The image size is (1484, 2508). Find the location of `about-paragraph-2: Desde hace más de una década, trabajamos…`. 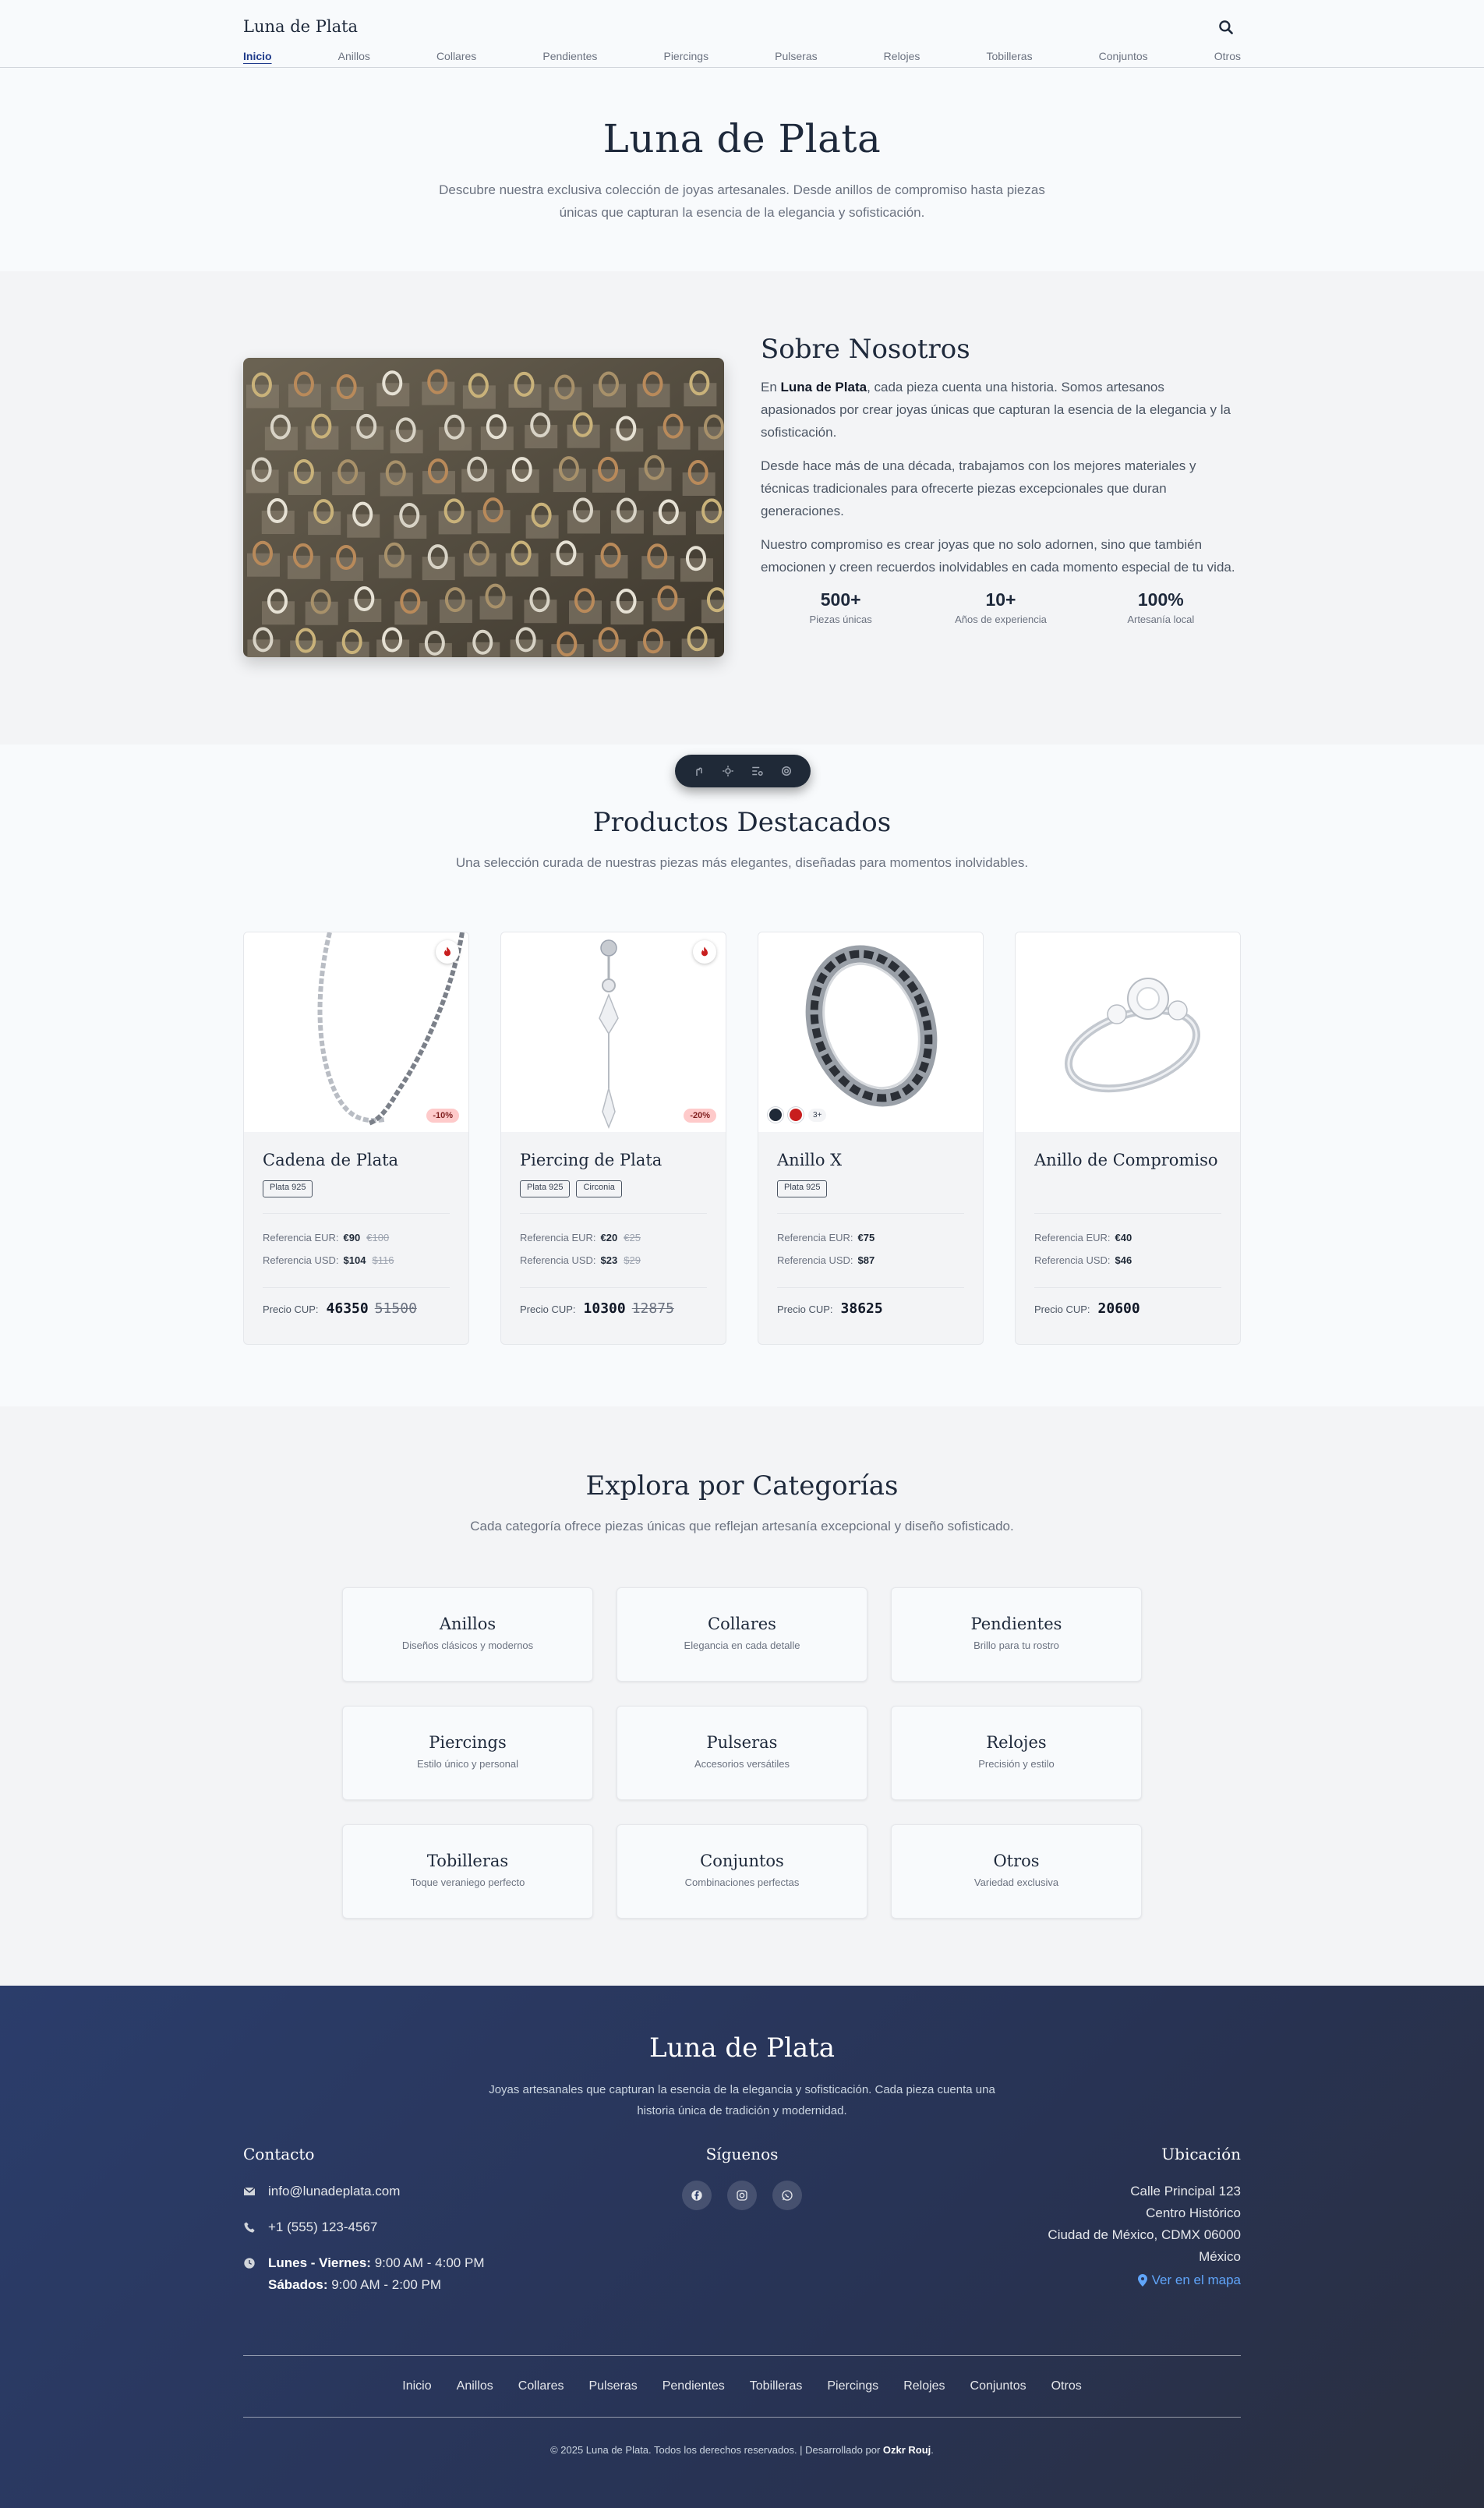

about-paragraph-2: Desde hace más de una década, trabajamos… is located at coordinates (978, 488).